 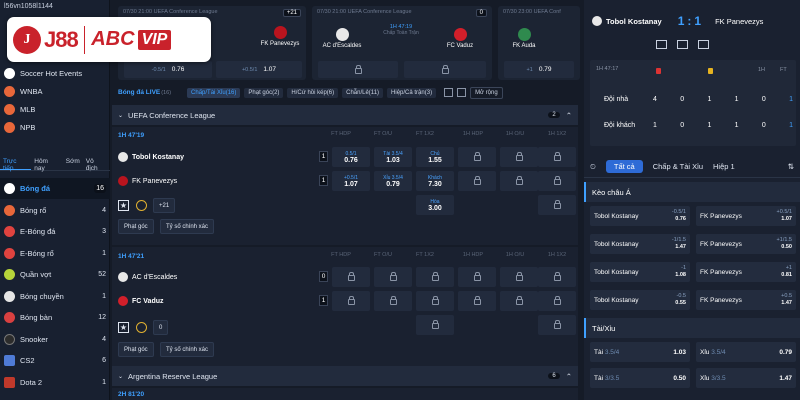 I want to click on tennis-ball-icon, so click(x=9, y=274).